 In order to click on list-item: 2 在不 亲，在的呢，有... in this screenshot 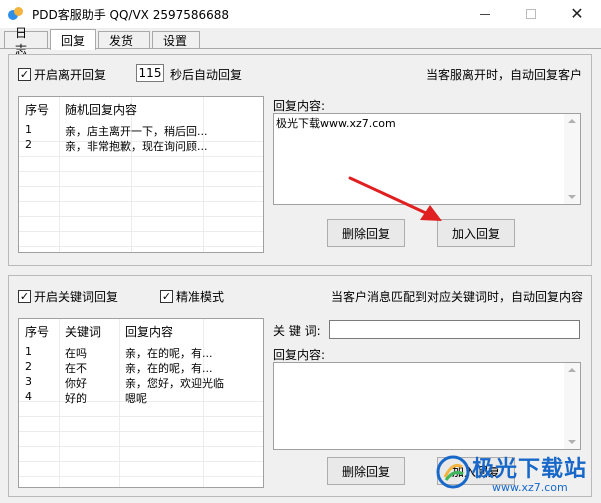, I will do `click(141, 367)`.